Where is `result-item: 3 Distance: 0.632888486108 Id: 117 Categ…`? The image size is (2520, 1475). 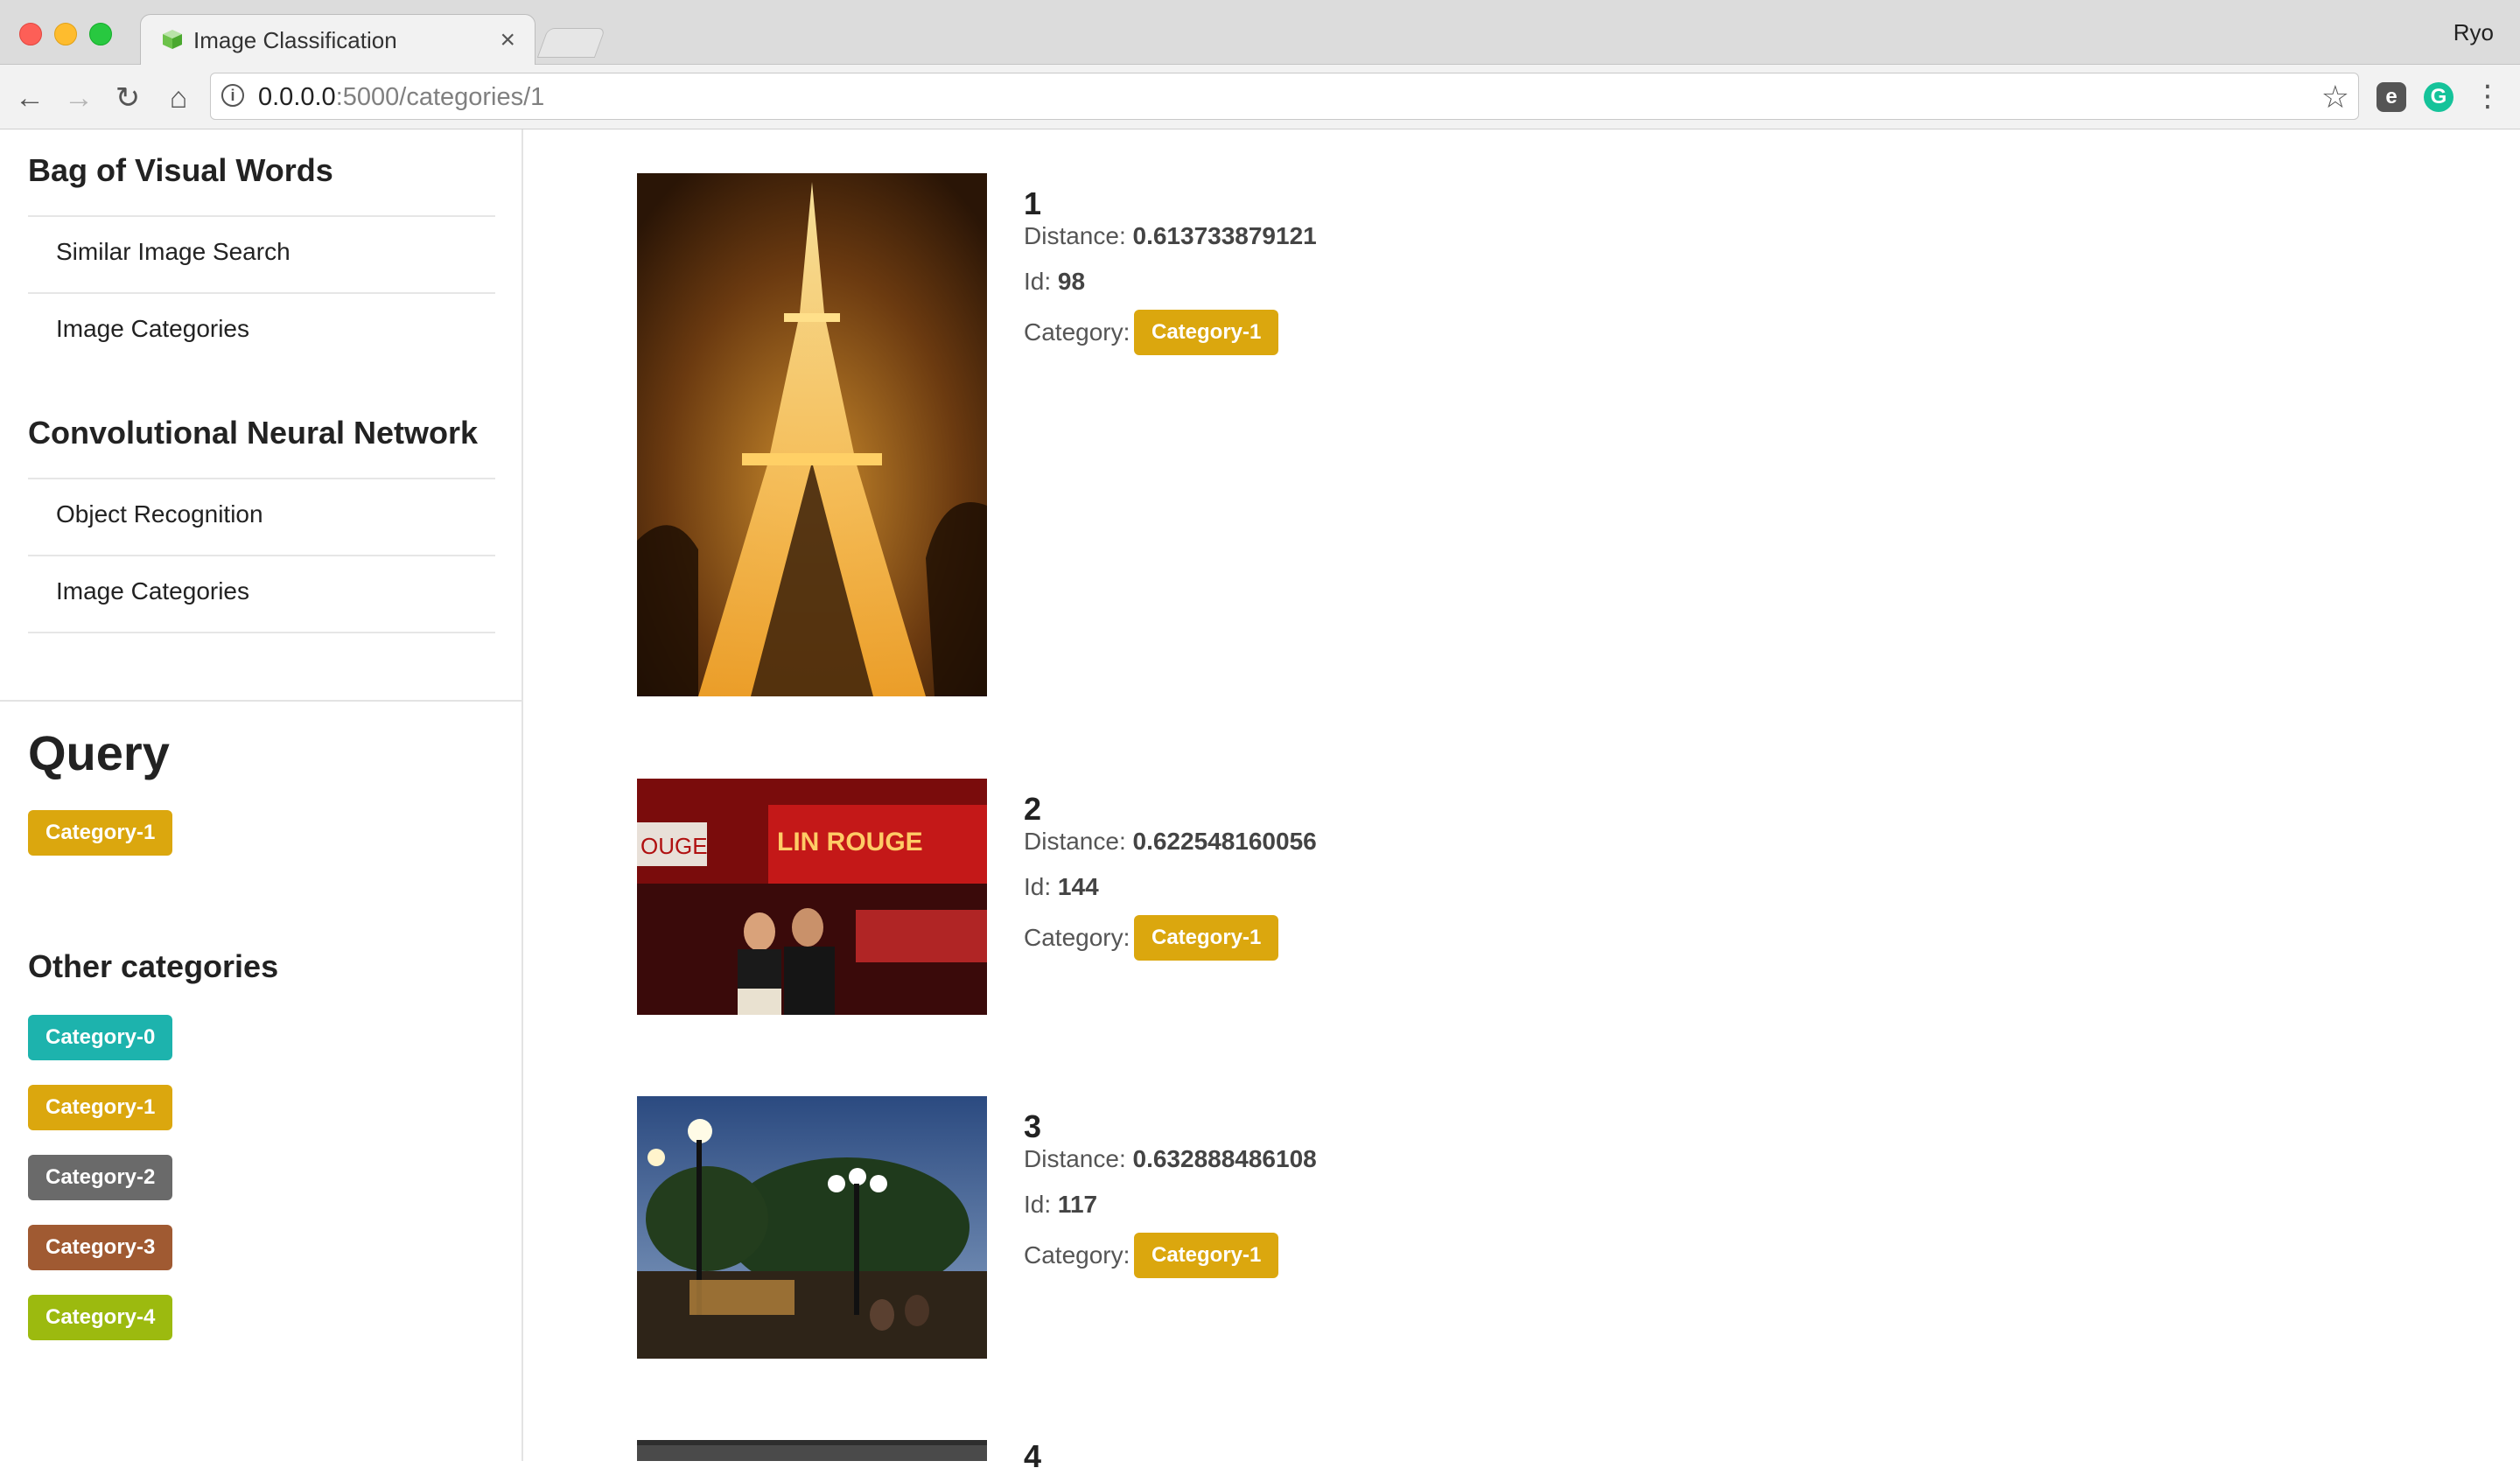 result-item: 3 Distance: 0.632888486108 Id: 117 Categ… is located at coordinates (1468, 1227).